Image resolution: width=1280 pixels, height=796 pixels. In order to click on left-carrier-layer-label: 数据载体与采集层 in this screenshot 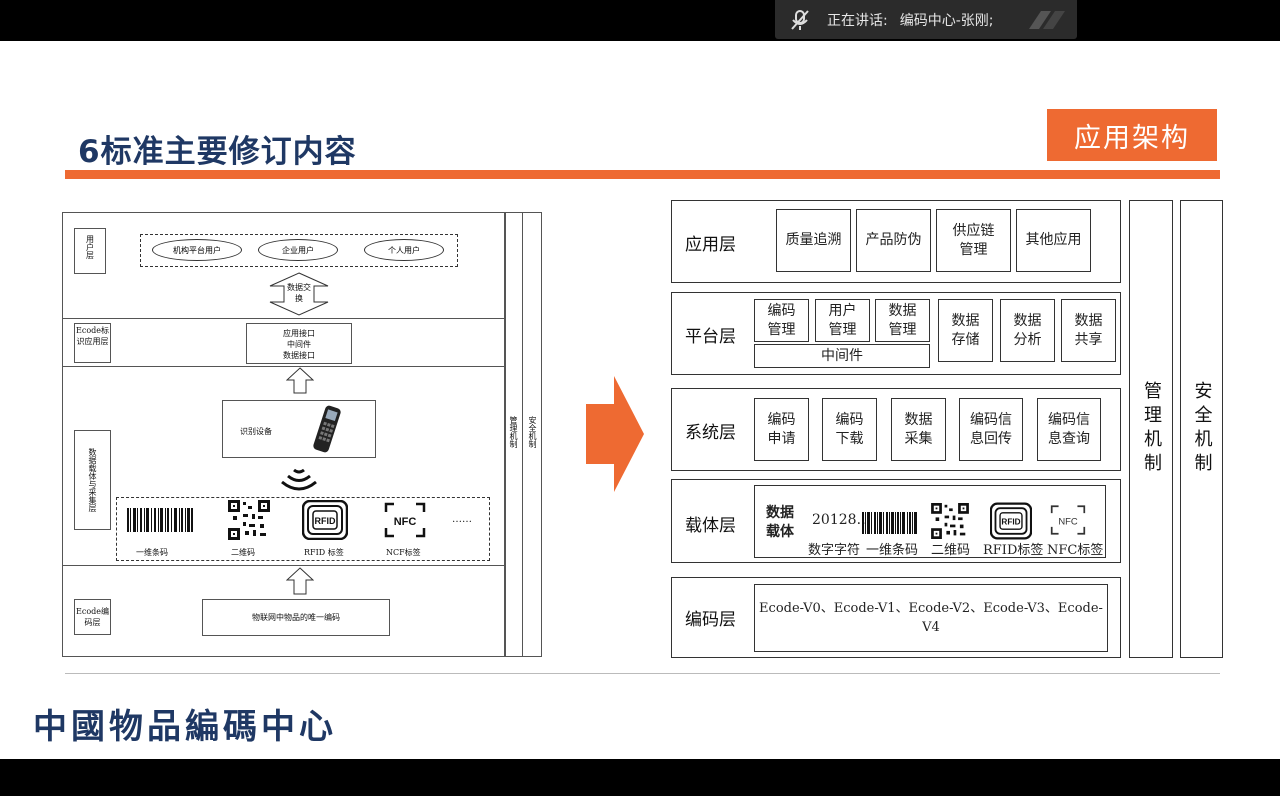, I will do `click(92, 480)`.